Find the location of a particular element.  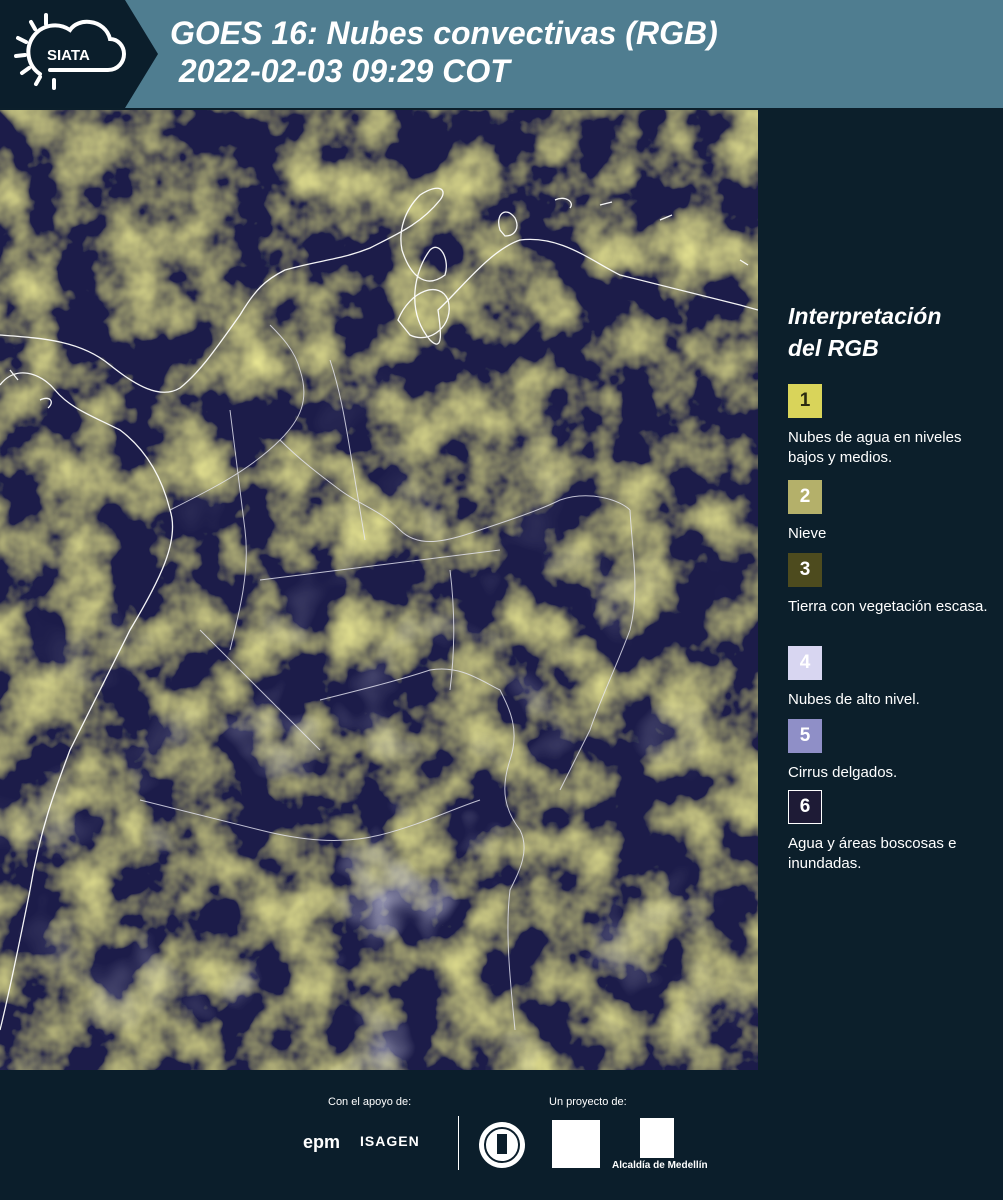

footer-divider is located at coordinates (458, 1143).